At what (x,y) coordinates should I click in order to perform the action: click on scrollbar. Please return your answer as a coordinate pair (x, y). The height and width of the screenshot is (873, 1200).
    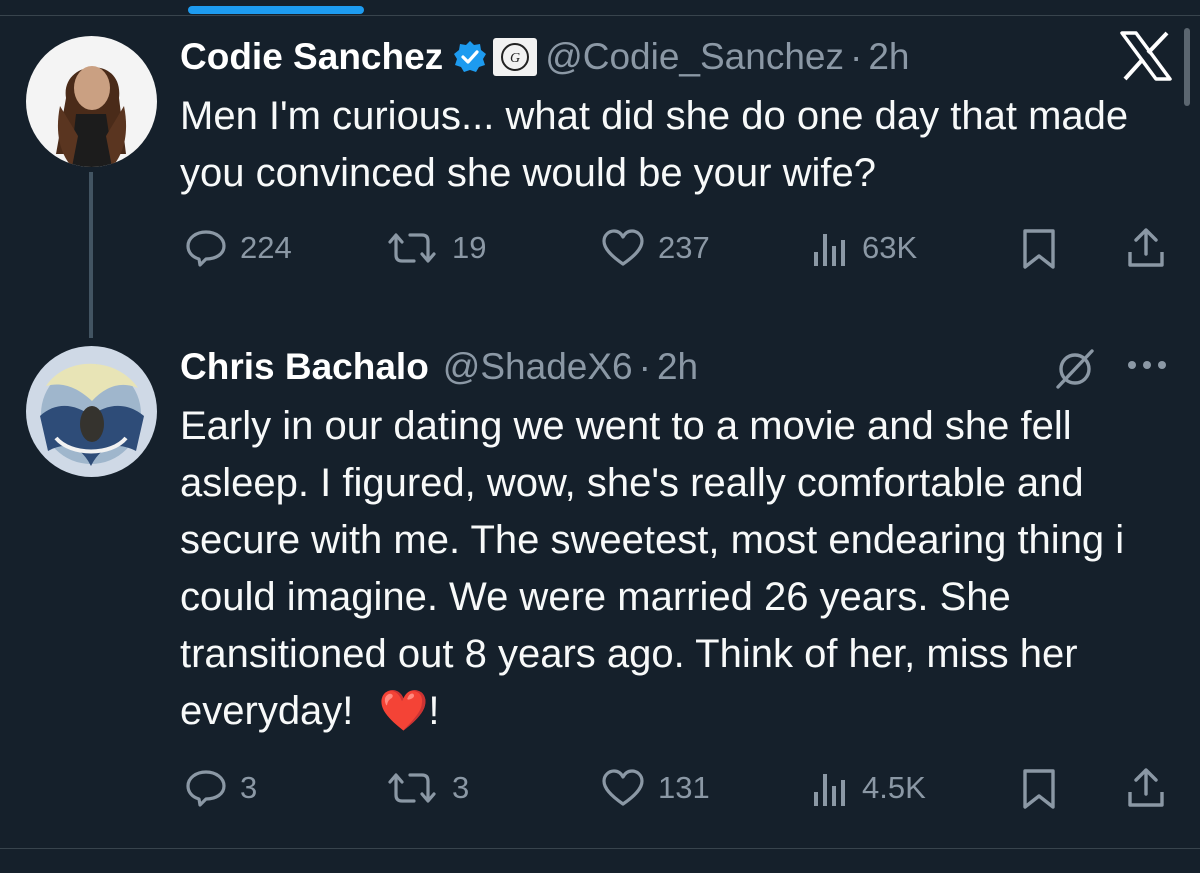
    Looking at the image, I should click on (1187, 67).